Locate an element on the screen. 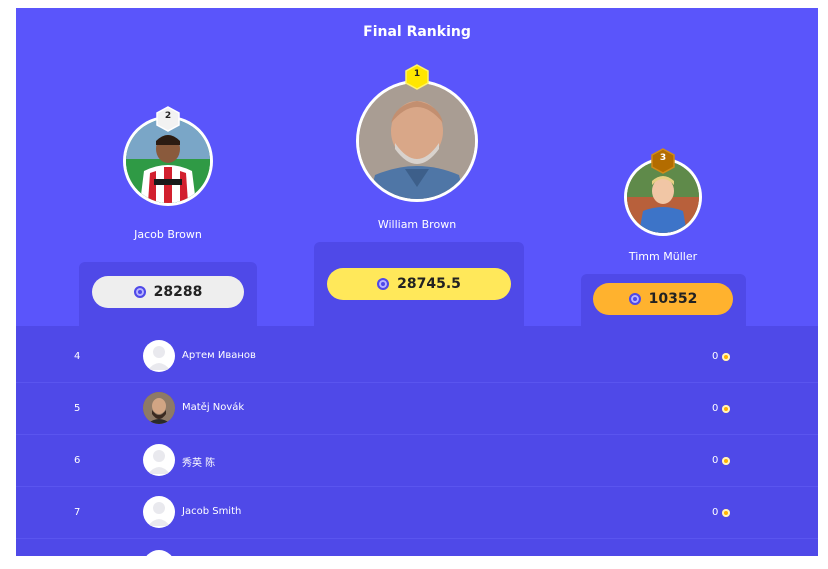 The image size is (828, 569). podium-player-third: 3 Timm Müller is located at coordinates (663, 205).